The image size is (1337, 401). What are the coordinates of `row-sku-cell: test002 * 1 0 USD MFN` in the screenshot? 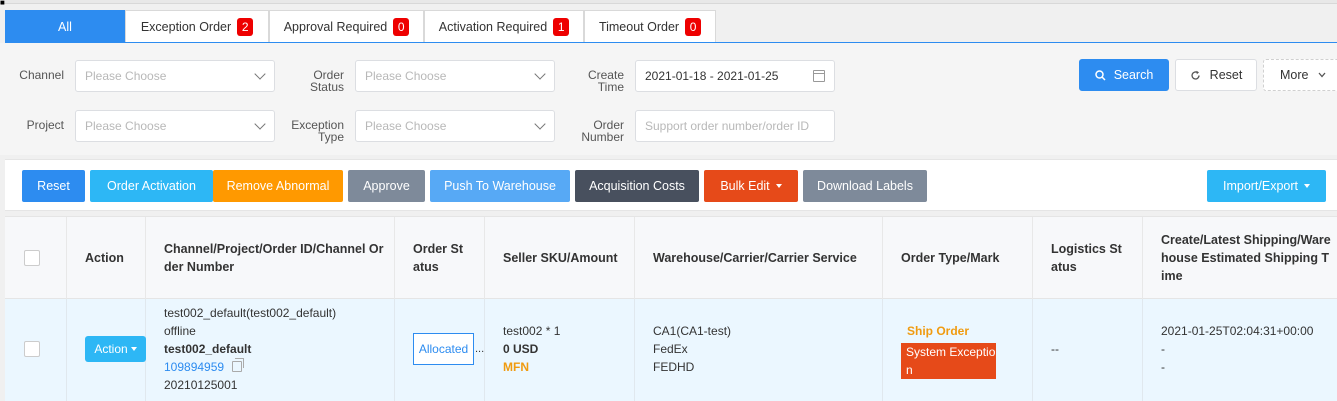 It's located at (560, 350).